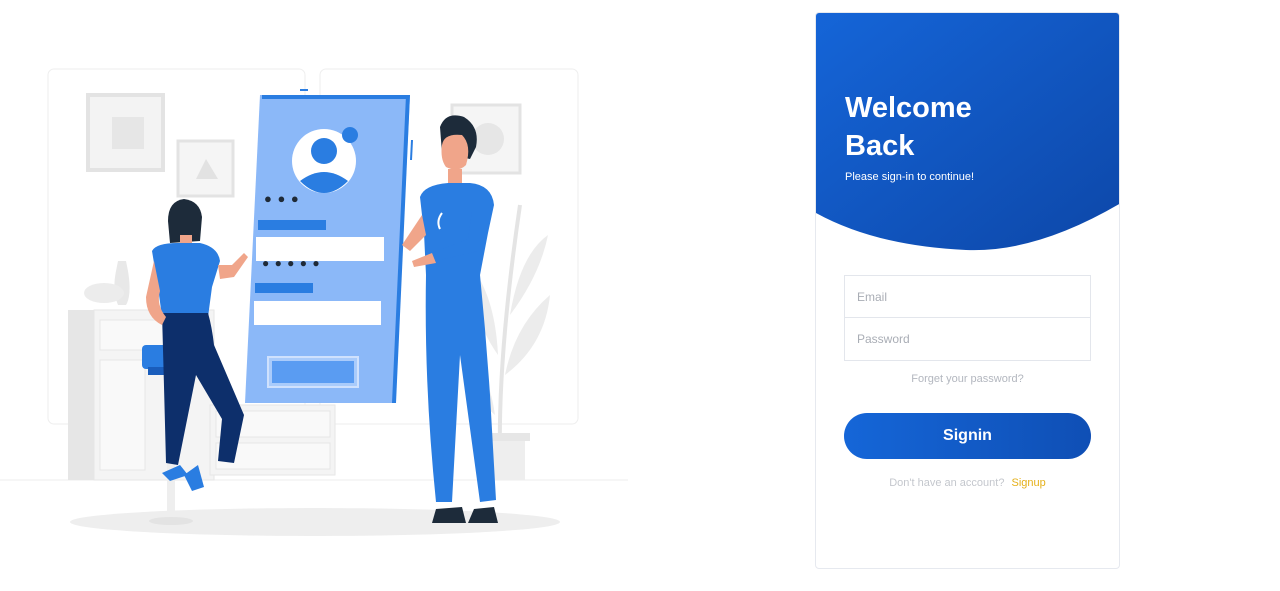 Image resolution: width=1280 pixels, height=591 pixels. What do you see at coordinates (291, 263) in the screenshot?
I see `password-dots: ● ● ● ● ●` at bounding box center [291, 263].